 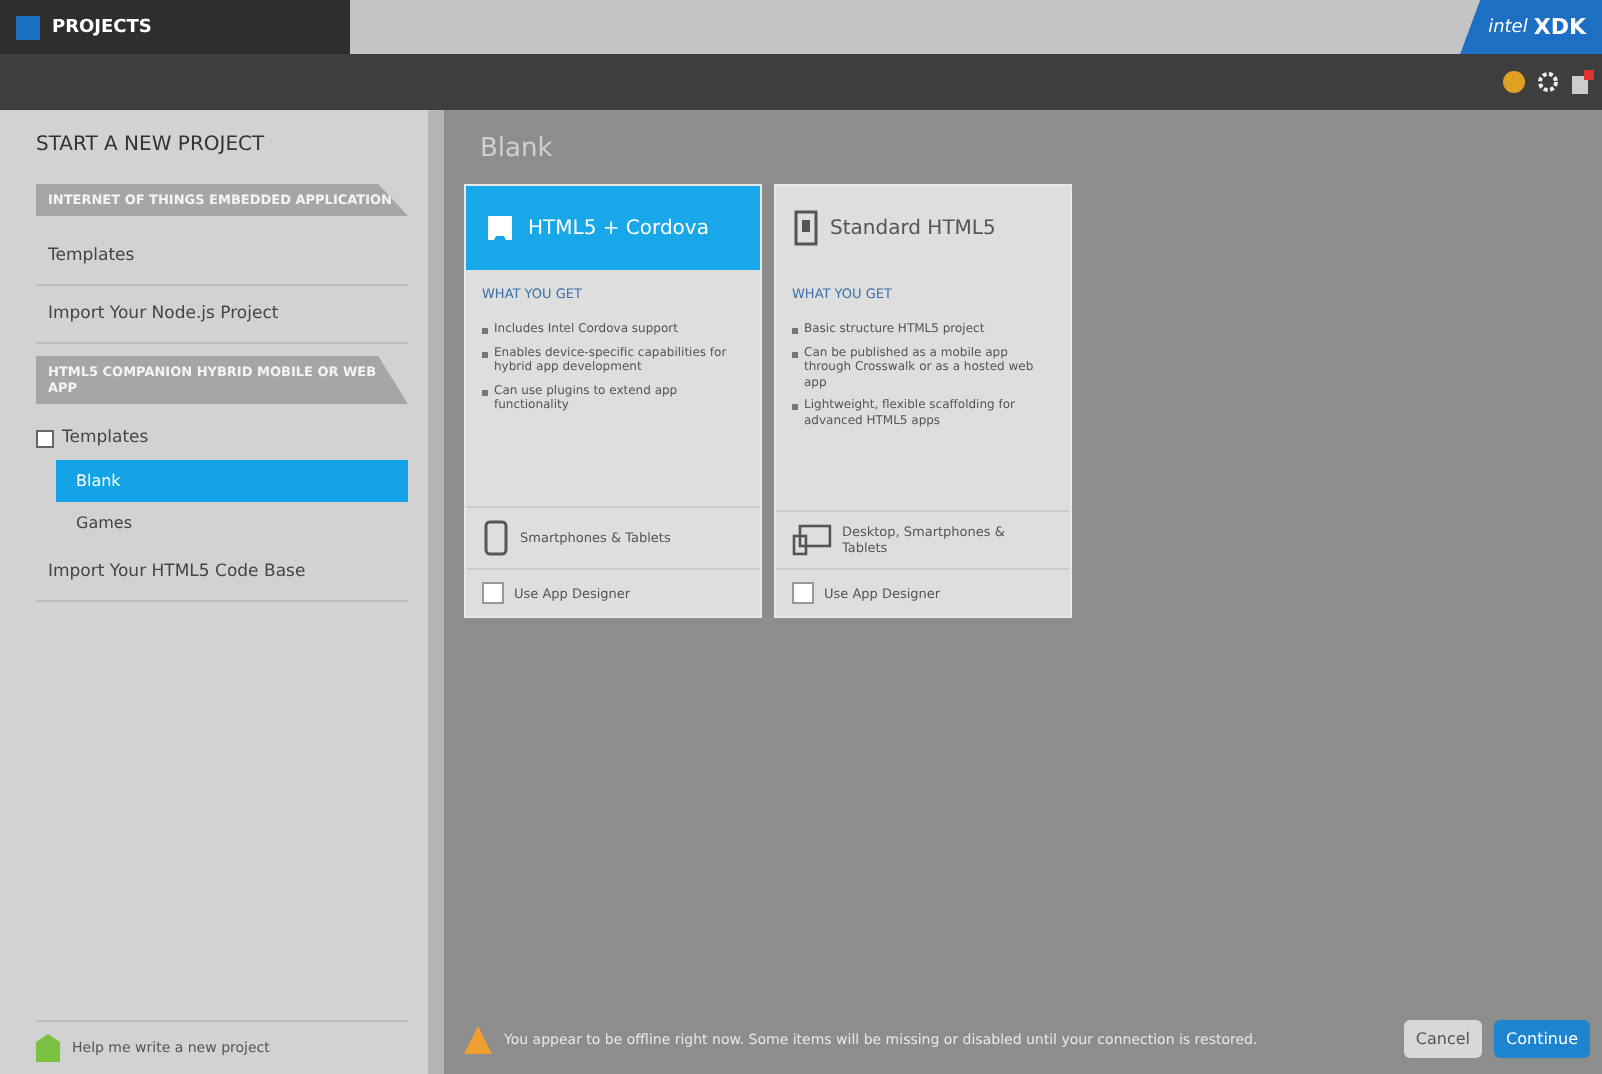 What do you see at coordinates (175, 27) in the screenshot?
I see `projects-tab: PROJECTS` at bounding box center [175, 27].